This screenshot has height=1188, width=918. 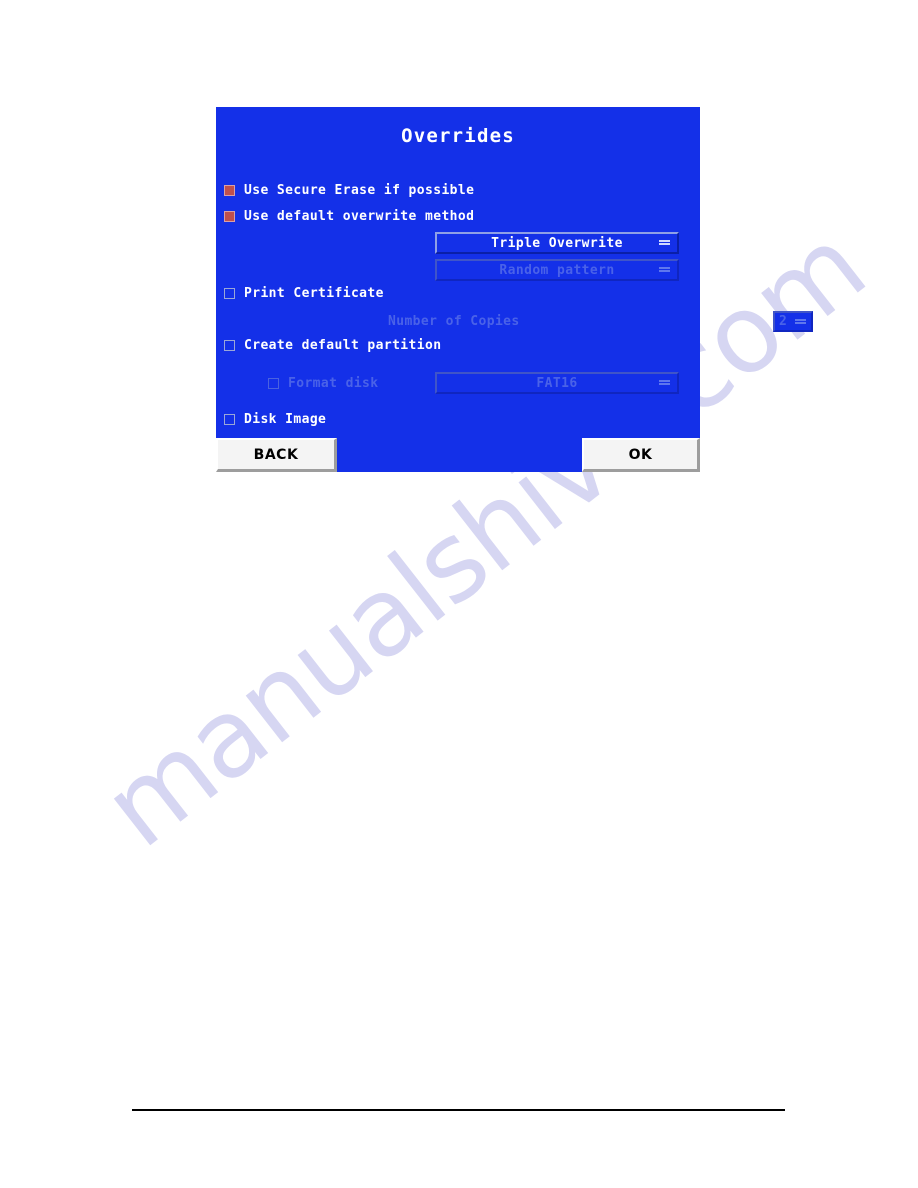 I want to click on spinner-number-of-copies-value: 2, so click(x=783, y=321).